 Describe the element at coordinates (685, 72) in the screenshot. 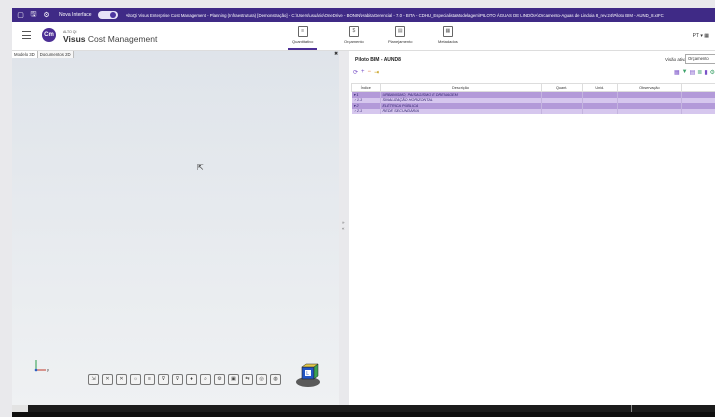

I see `filter-icon: ▼` at that location.